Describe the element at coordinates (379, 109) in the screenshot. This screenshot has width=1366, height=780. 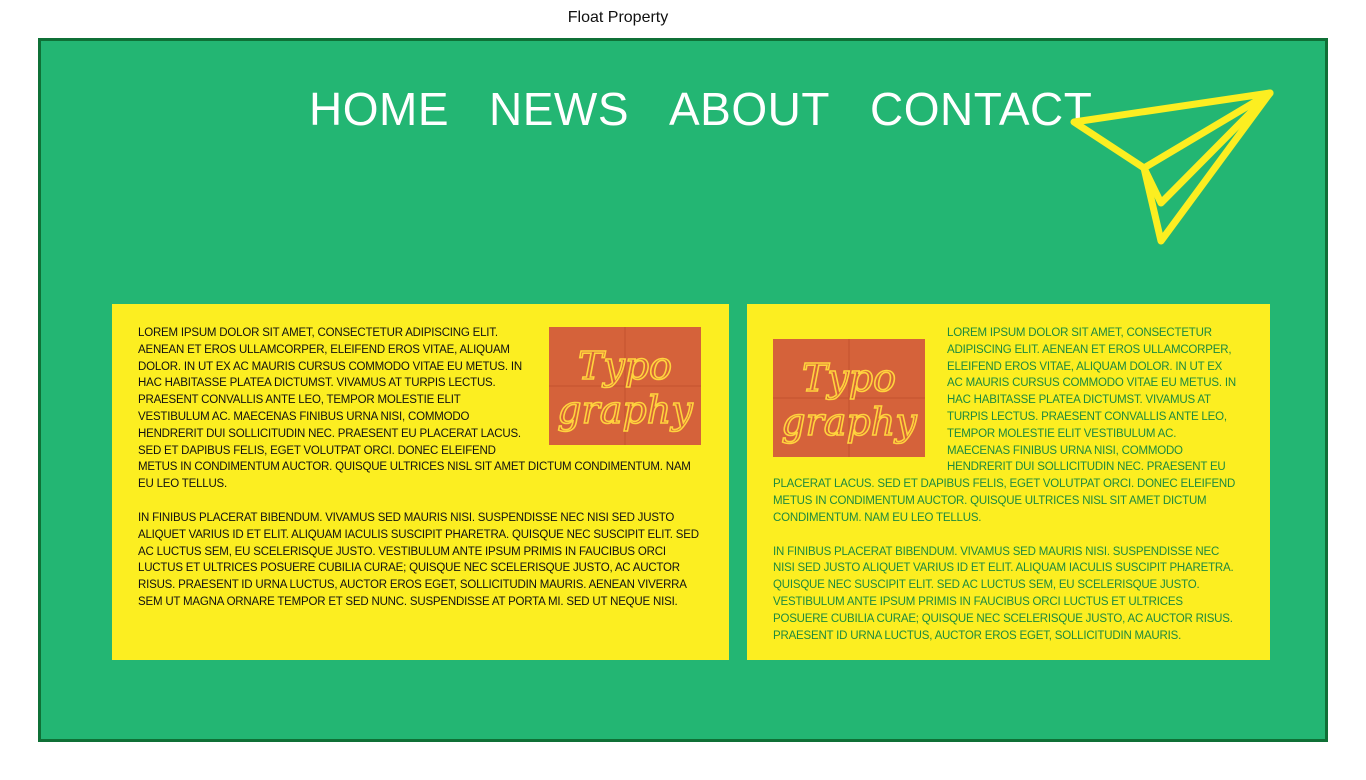
I see `nav-home-link: HOME` at that location.